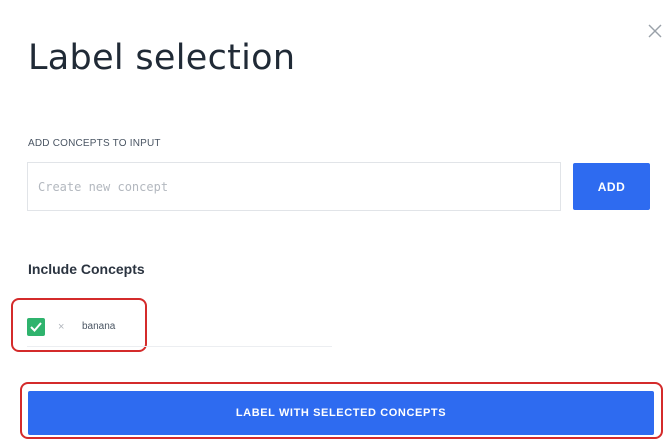  What do you see at coordinates (61, 327) in the screenshot?
I see `remove-icon: ×` at bounding box center [61, 327].